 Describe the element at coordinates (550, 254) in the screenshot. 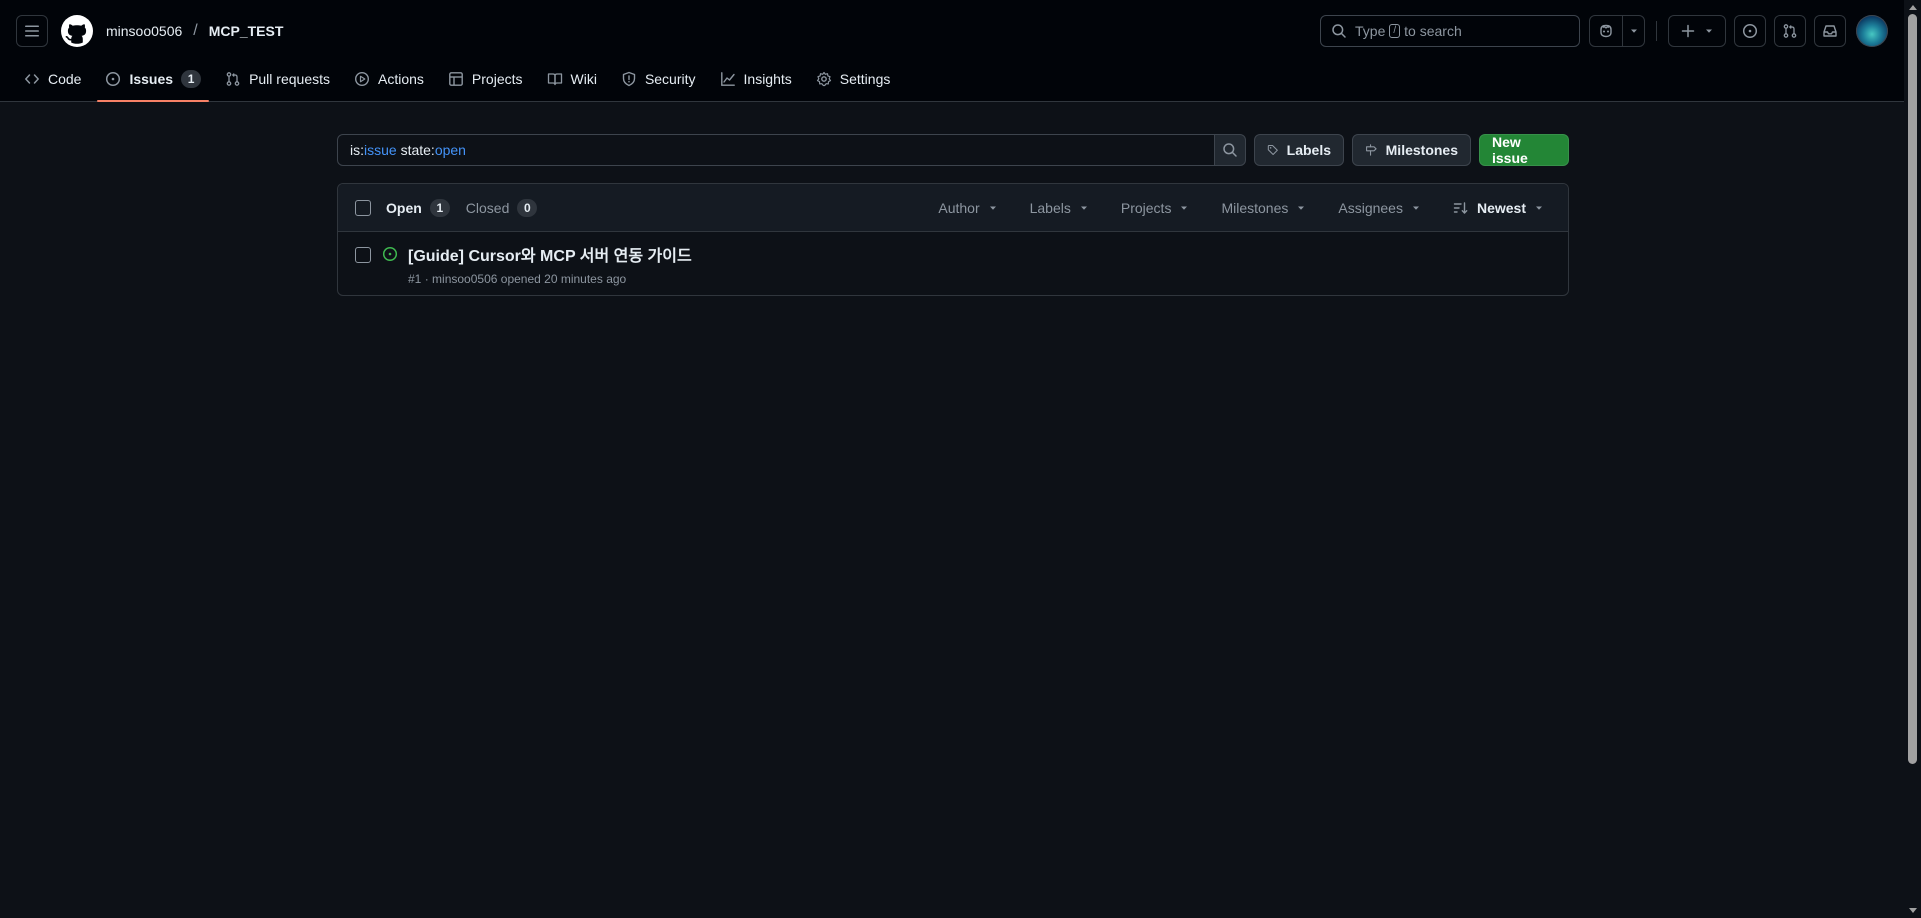

I see `issue-title-link: [Guide] Cursor와 MCP 서버 연동 가이드` at that location.